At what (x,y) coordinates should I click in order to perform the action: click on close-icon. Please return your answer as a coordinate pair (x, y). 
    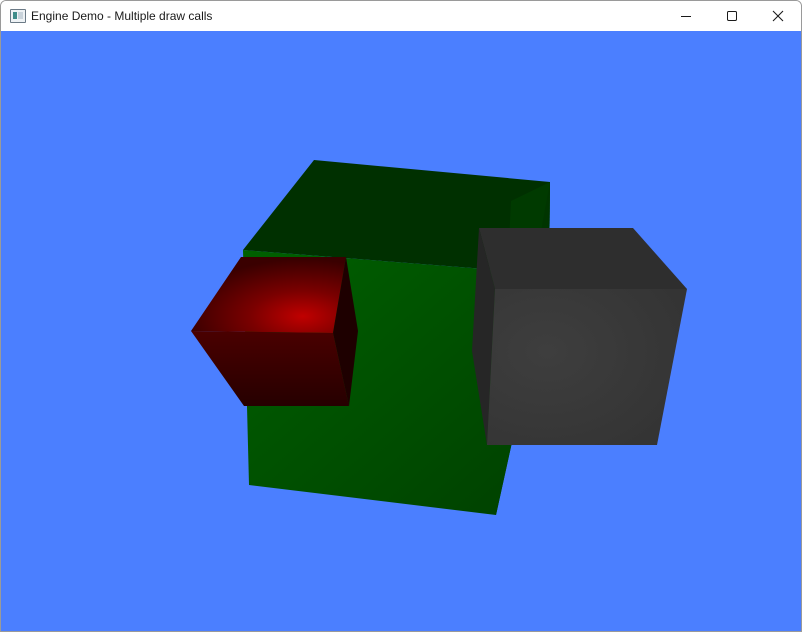
    Looking at the image, I should click on (778, 16).